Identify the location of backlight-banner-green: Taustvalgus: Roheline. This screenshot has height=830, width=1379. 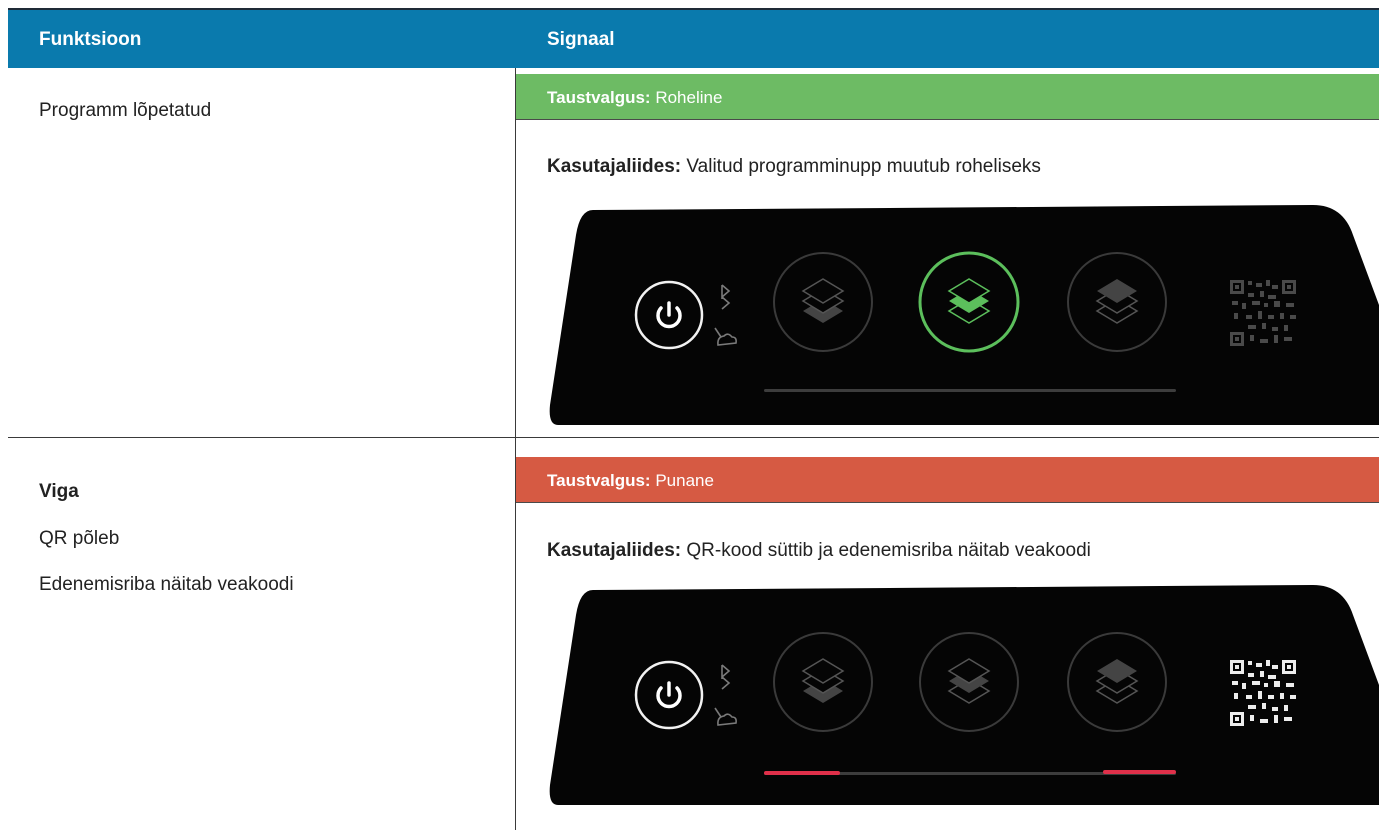
(947, 96).